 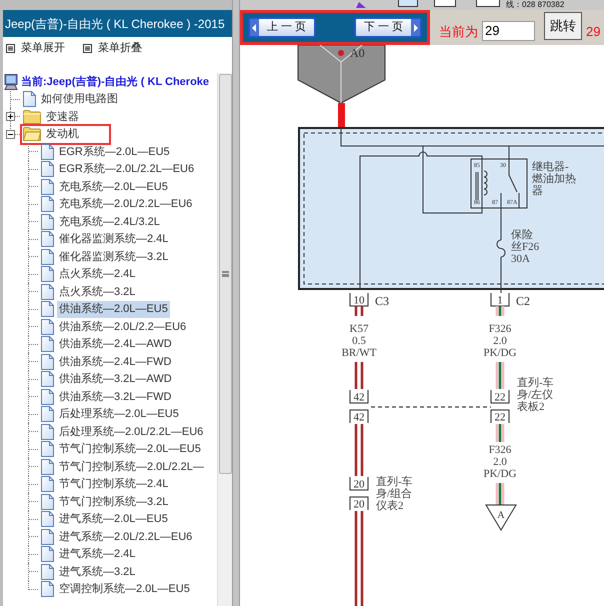 What do you see at coordinates (563, 26) in the screenshot?
I see `jump-button: 跳转` at bounding box center [563, 26].